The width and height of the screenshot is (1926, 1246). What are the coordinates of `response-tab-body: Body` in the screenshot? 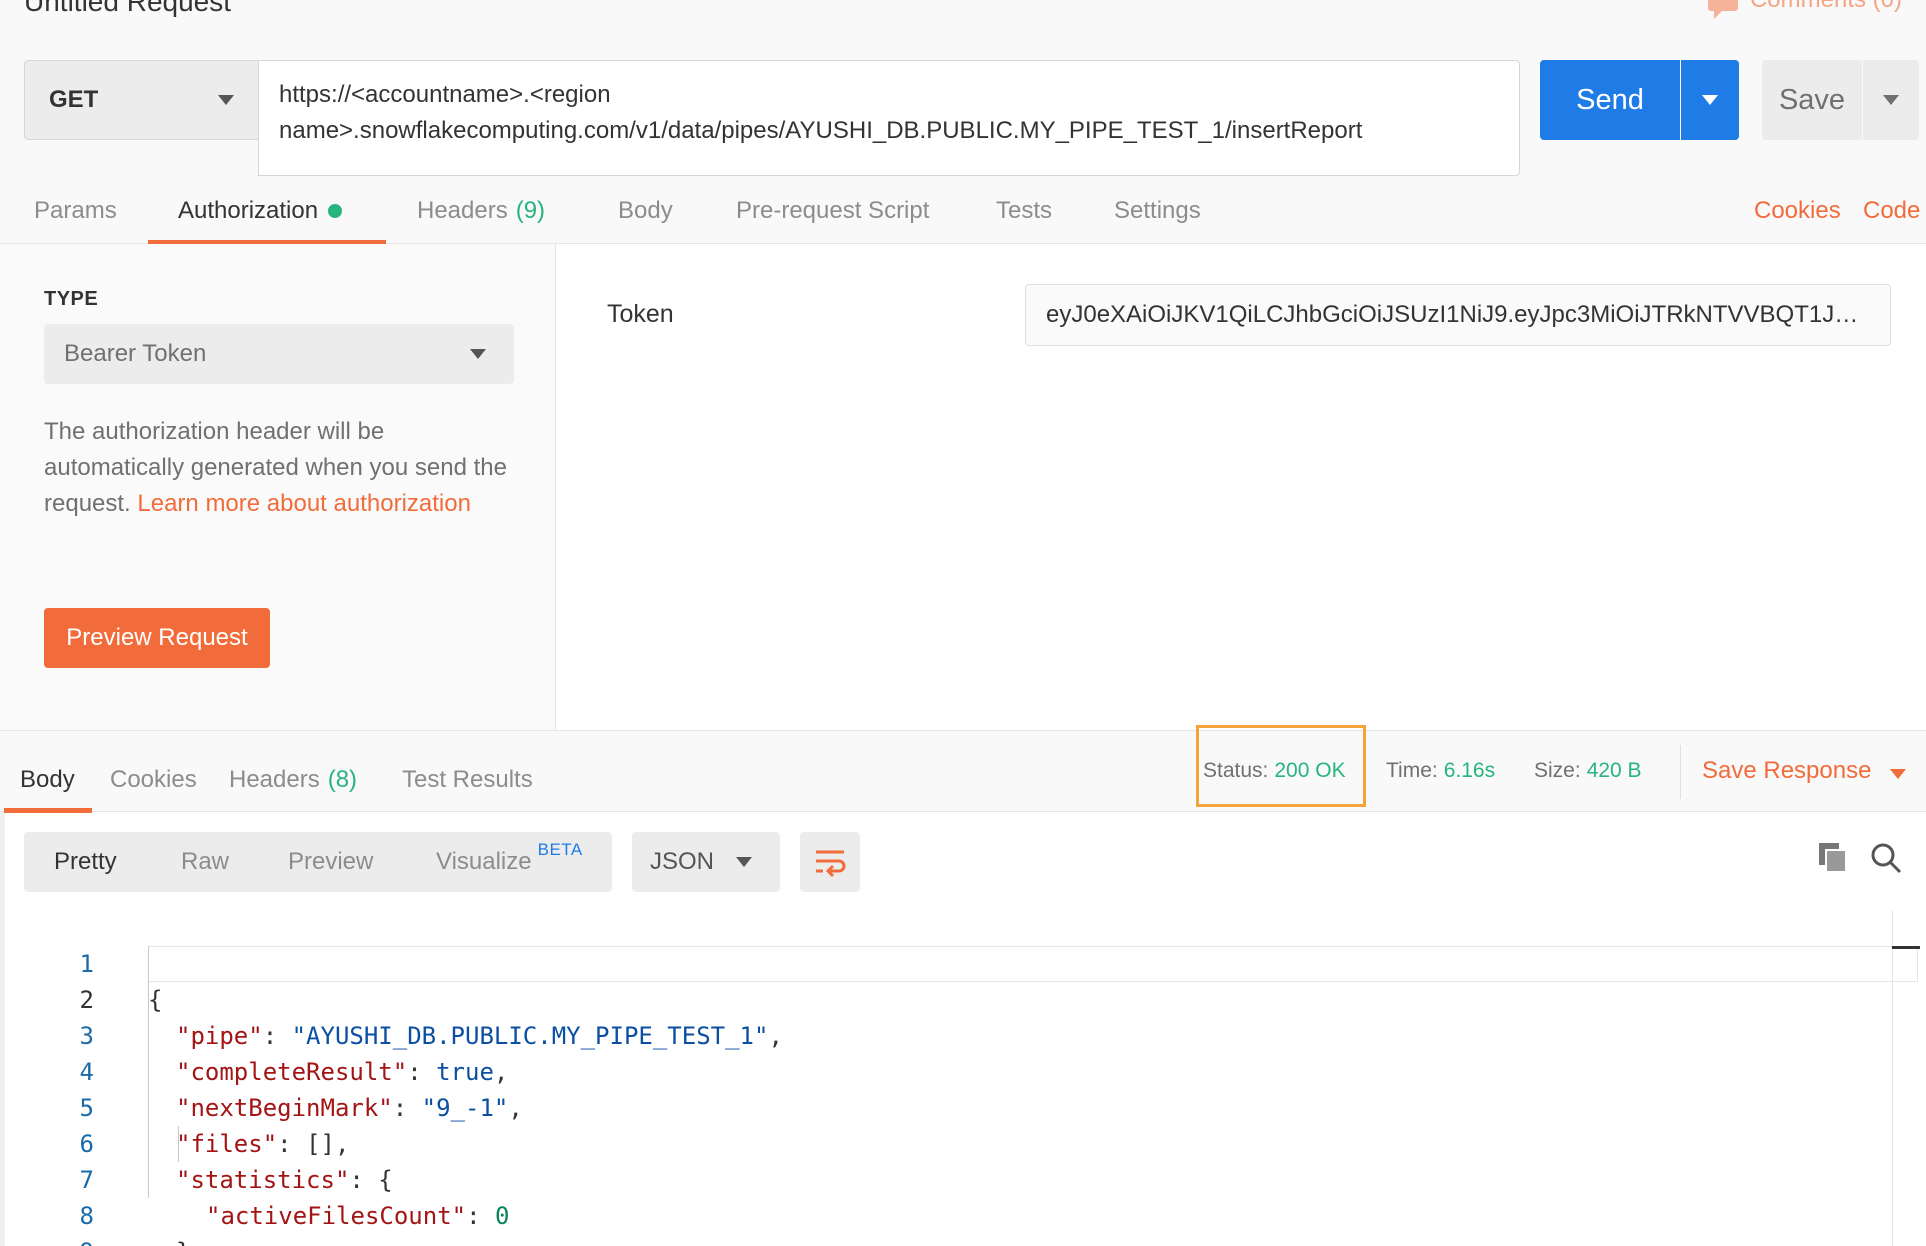 It's located at (47, 772).